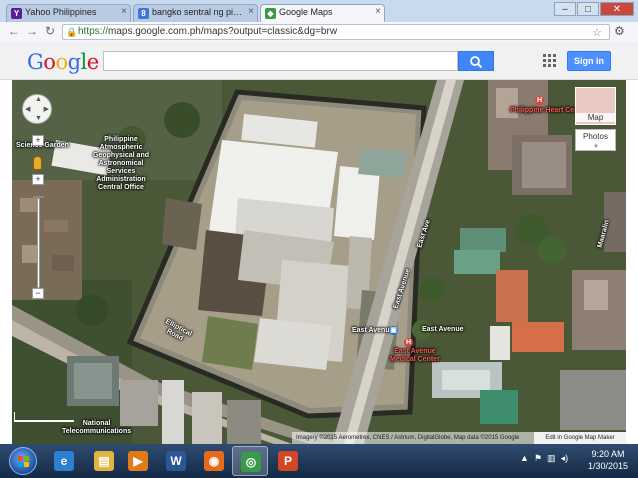 Image resolution: width=638 pixels, height=478 pixels. What do you see at coordinates (37, 109) in the screenshot?
I see `pan-control: ▲ ▼ ◀ ▶` at bounding box center [37, 109].